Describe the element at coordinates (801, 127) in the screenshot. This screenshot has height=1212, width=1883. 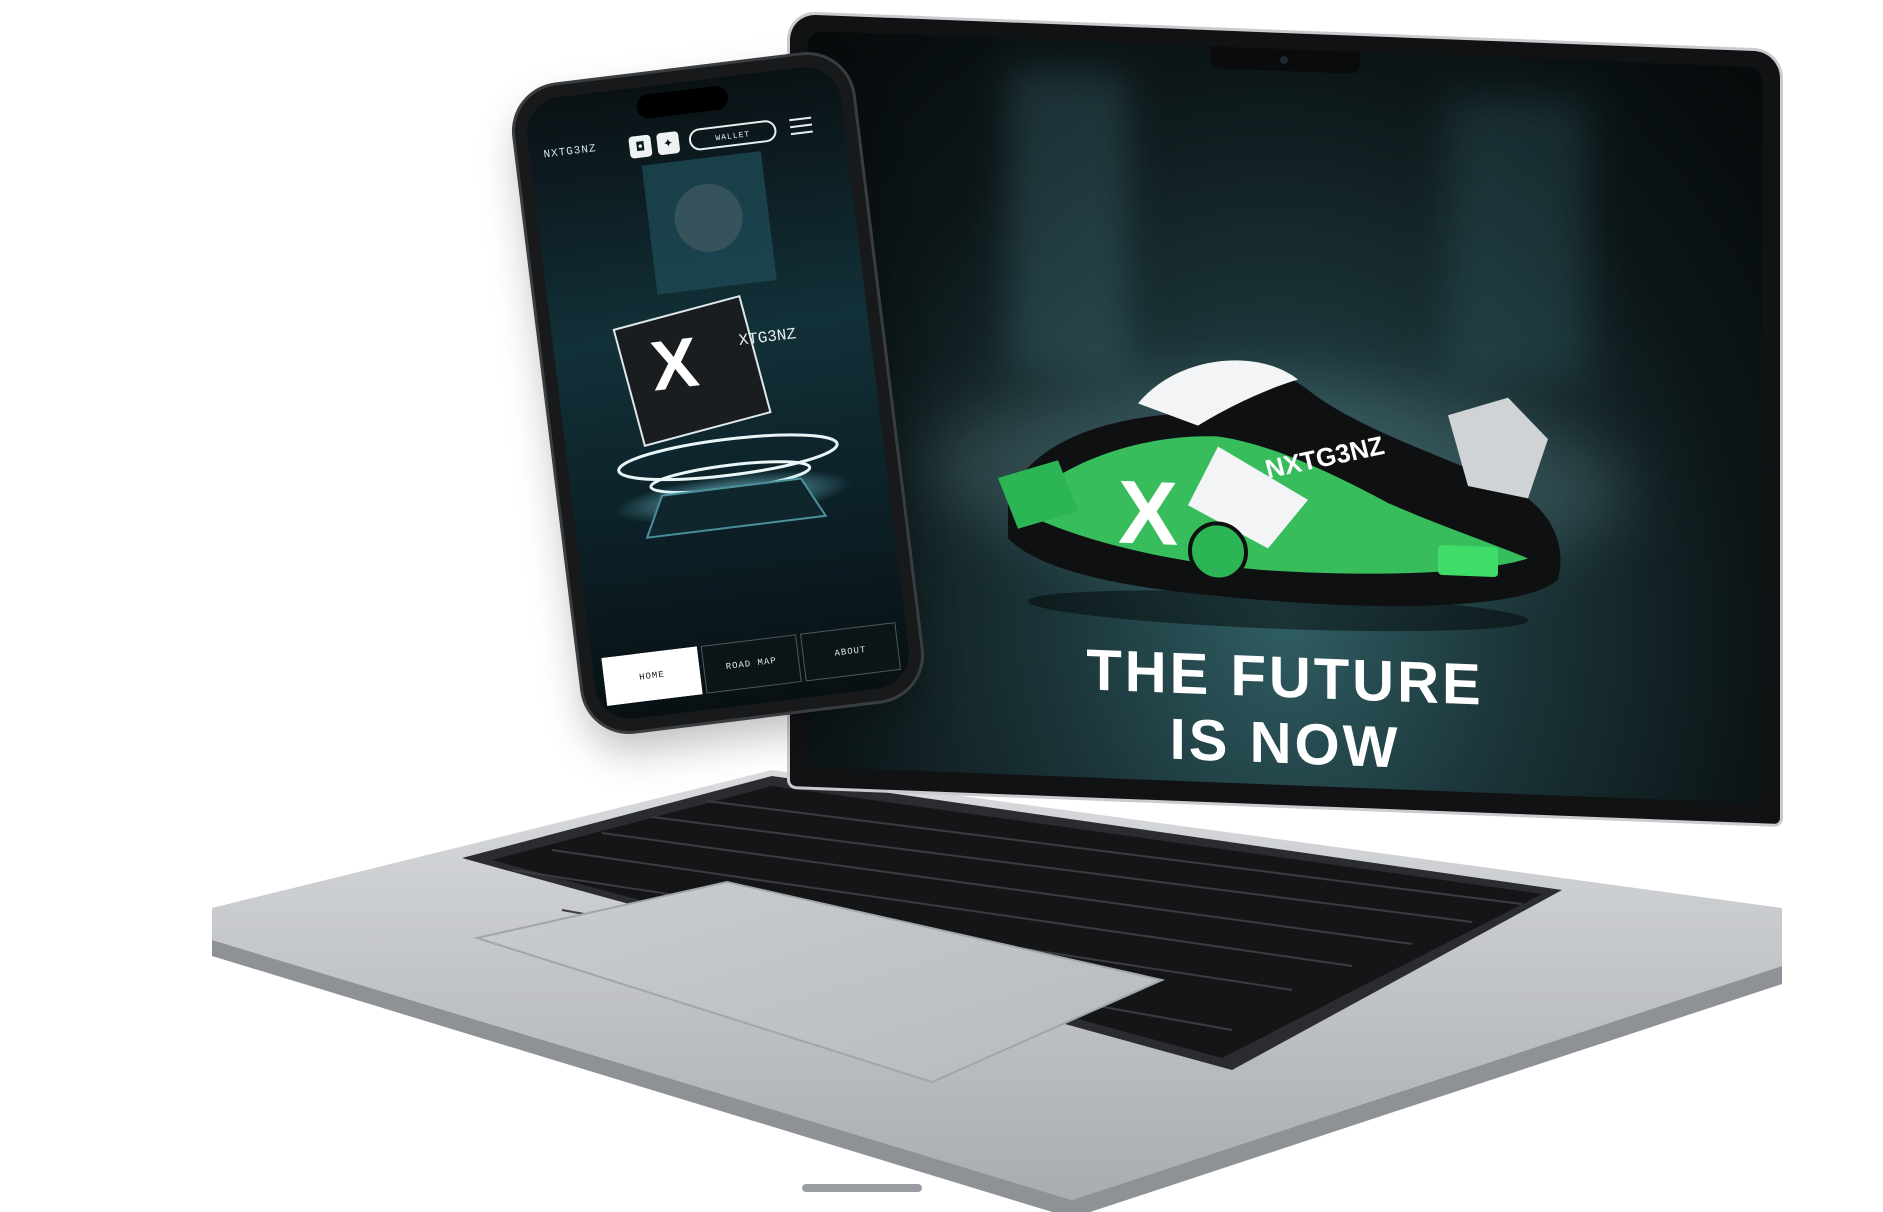
I see `hamburger-menu-icon` at that location.